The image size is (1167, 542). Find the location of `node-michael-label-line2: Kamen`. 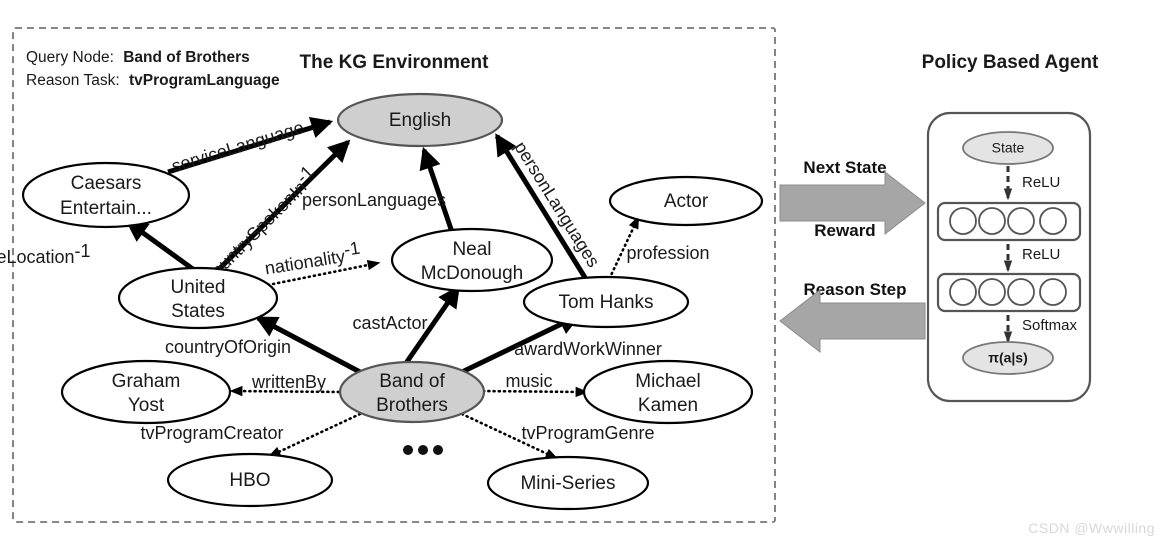

node-michael-label-line2: Kamen is located at coordinates (668, 405).